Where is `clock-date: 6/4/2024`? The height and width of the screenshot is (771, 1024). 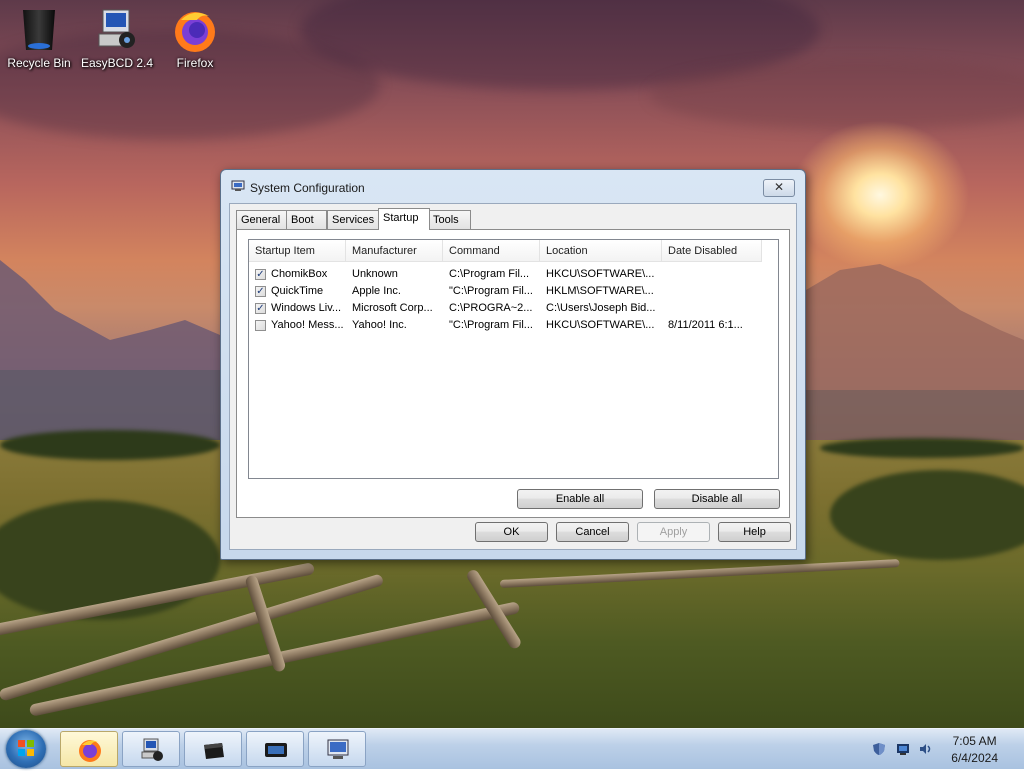 clock-date: 6/4/2024 is located at coordinates (974, 758).